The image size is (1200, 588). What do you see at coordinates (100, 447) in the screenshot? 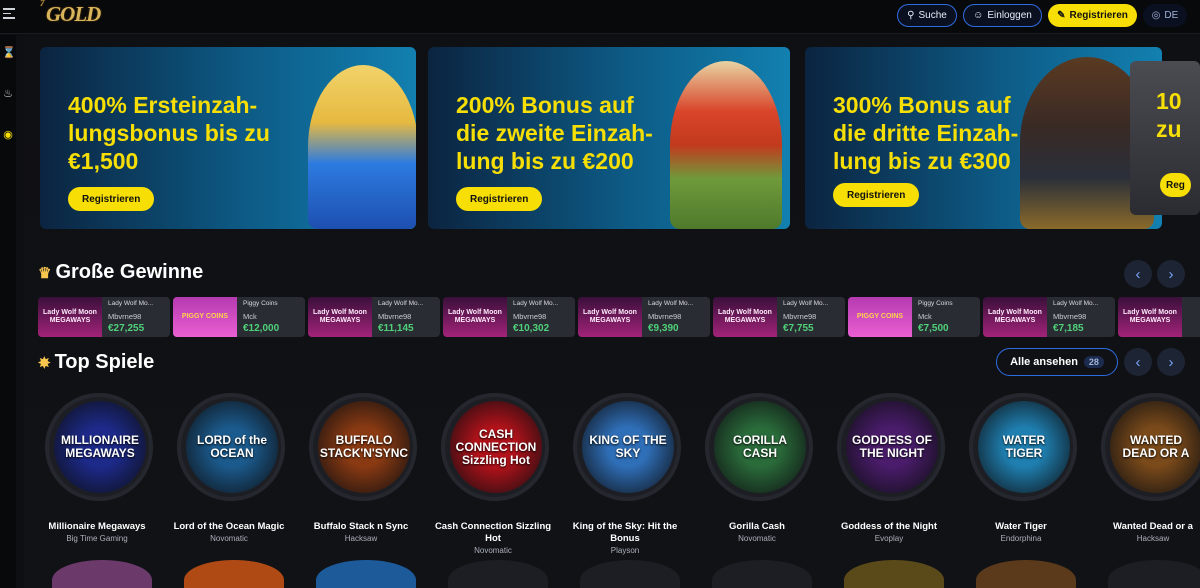
I see `game-art: MILLIONAIRE MEGAWAYS` at bounding box center [100, 447].